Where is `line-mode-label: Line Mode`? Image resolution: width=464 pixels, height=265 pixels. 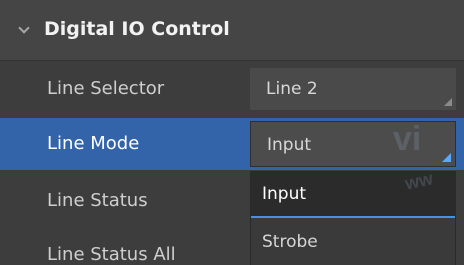 line-mode-label: Line Mode is located at coordinates (93, 143).